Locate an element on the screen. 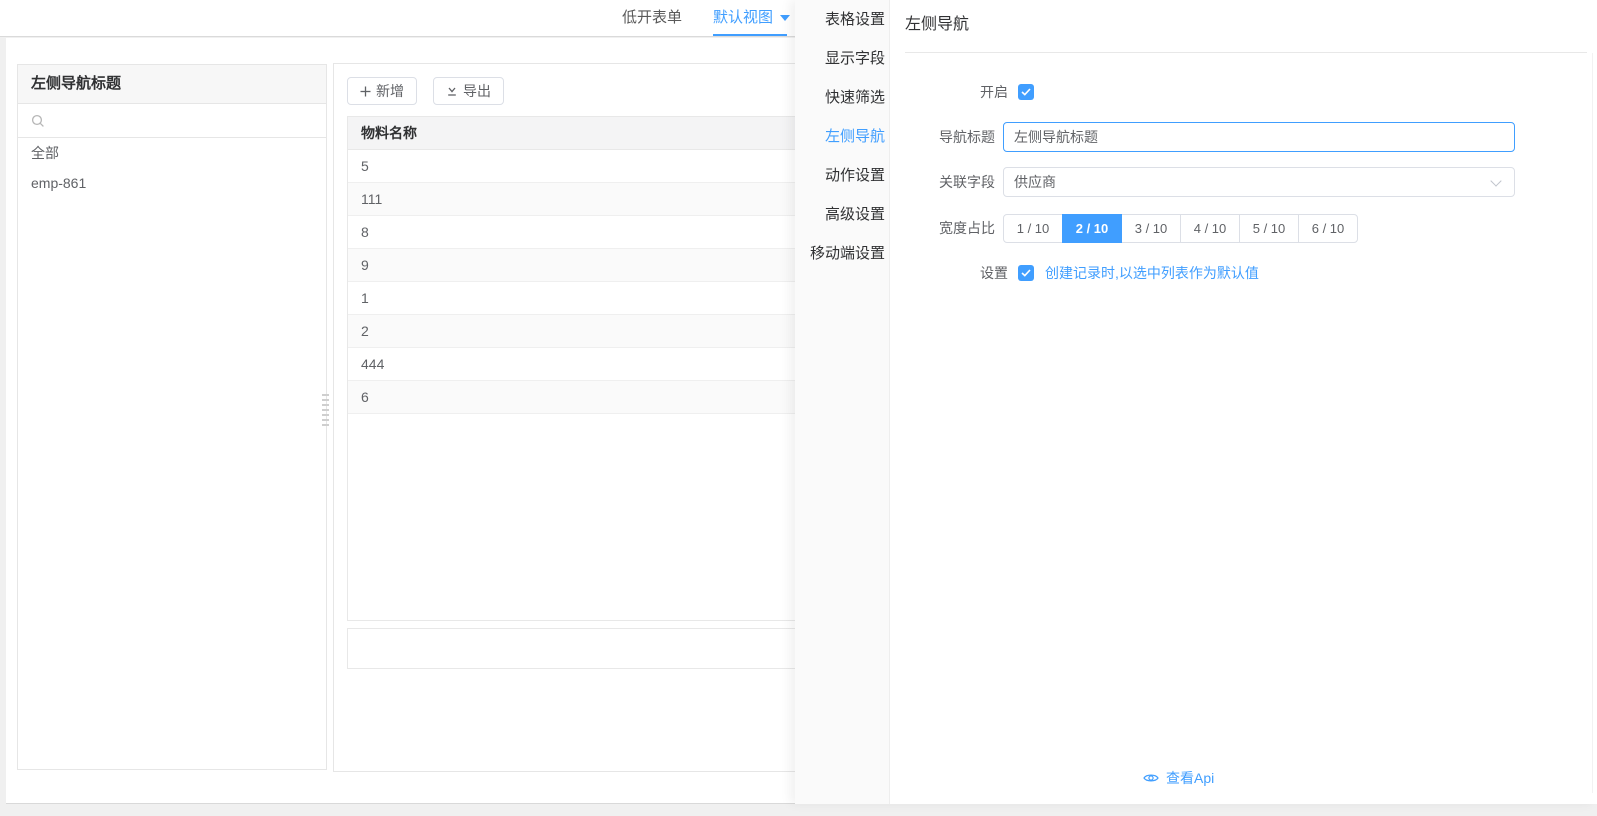  active-tab-underline is located at coordinates (750, 35).